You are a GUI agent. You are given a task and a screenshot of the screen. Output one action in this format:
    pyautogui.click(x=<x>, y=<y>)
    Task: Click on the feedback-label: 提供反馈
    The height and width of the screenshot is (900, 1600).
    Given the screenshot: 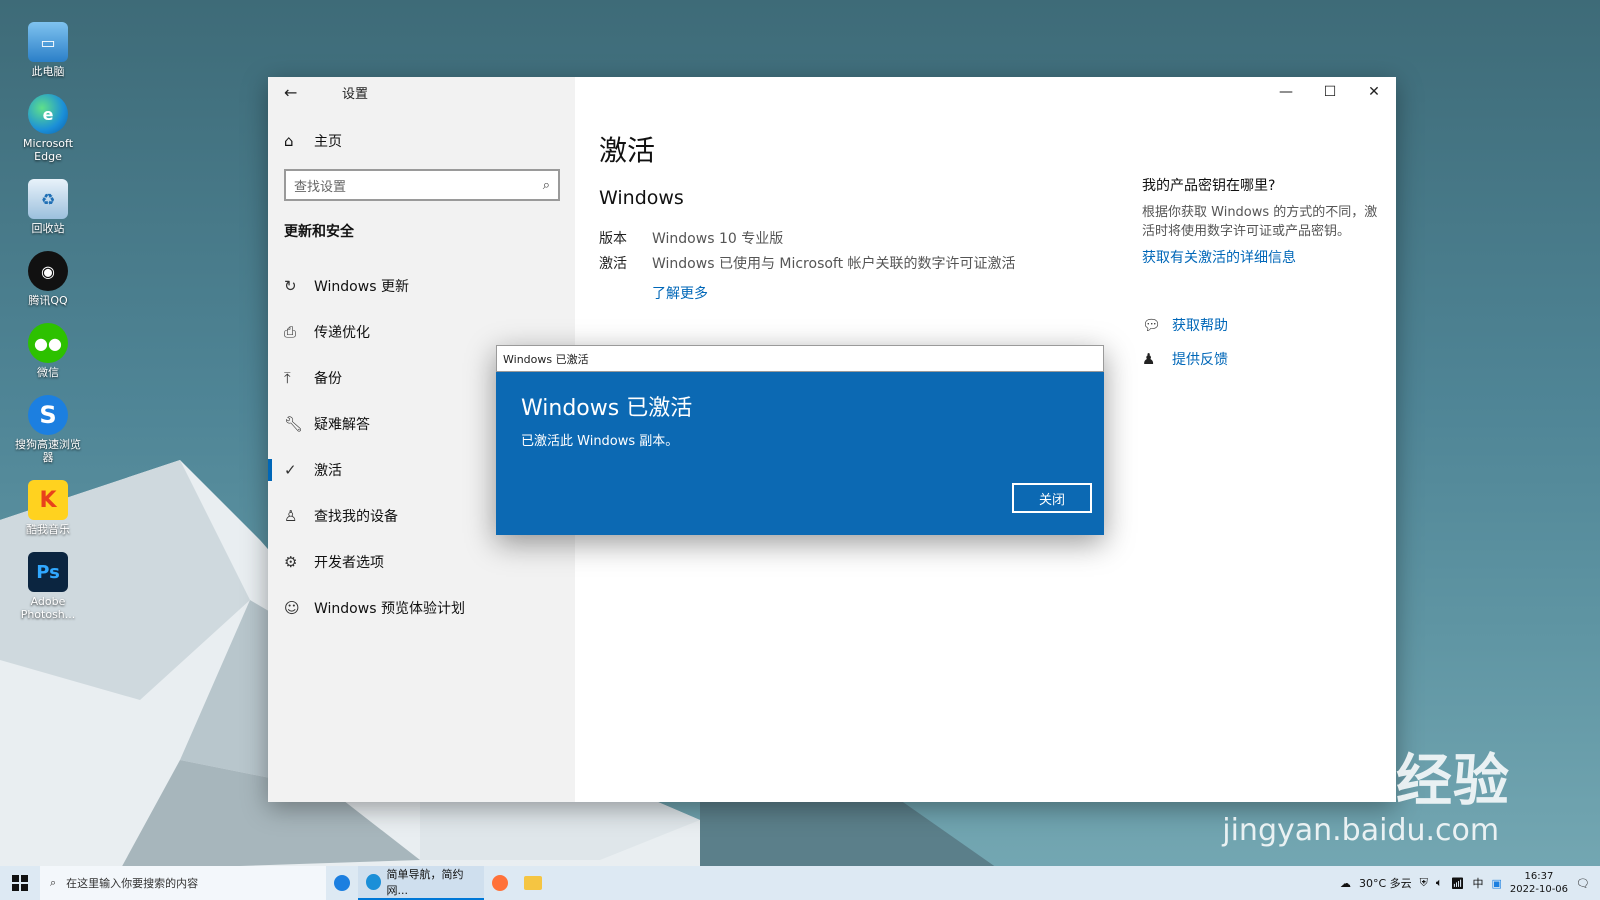 What is the action you would take?
    pyautogui.click(x=1200, y=360)
    